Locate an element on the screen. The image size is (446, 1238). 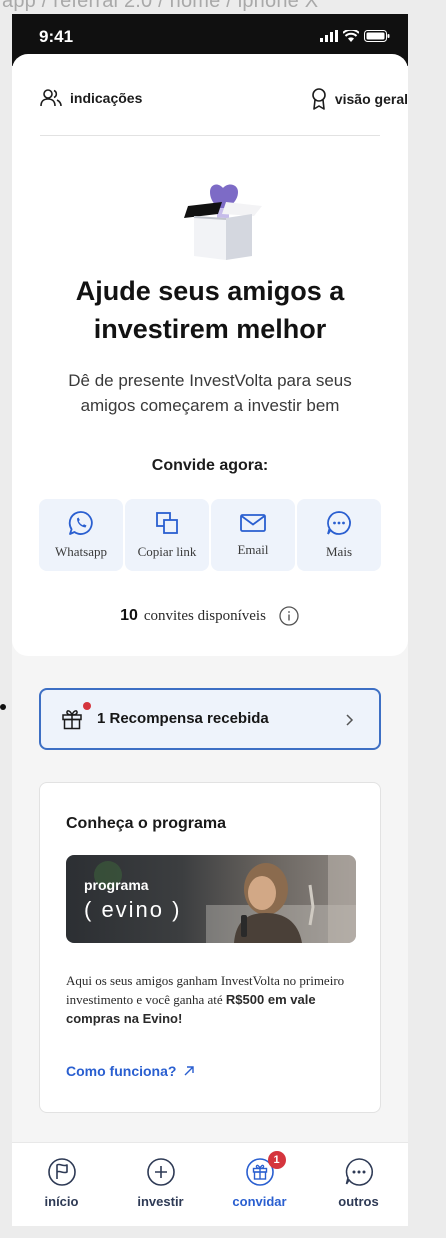
invites-available: 10 convites disponíveis is located at coordinates (210, 616).